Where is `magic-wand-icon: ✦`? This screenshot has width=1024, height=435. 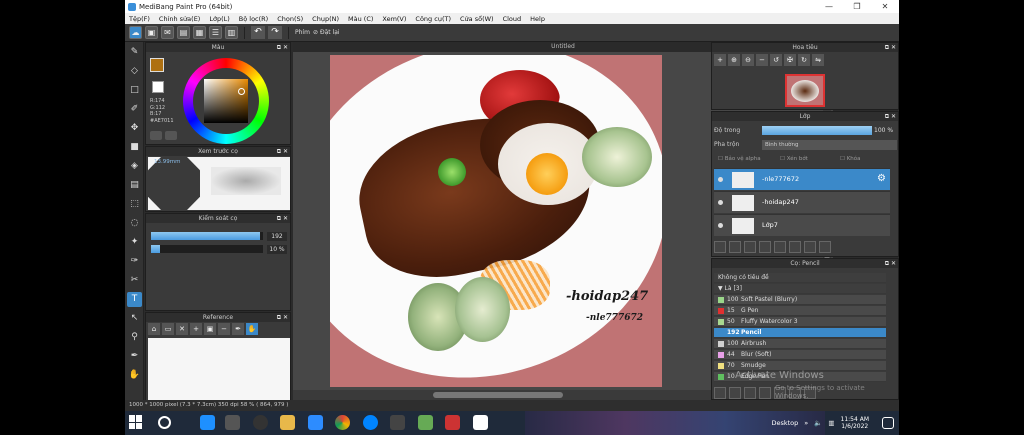 magic-wand-icon: ✦ is located at coordinates (134, 242).